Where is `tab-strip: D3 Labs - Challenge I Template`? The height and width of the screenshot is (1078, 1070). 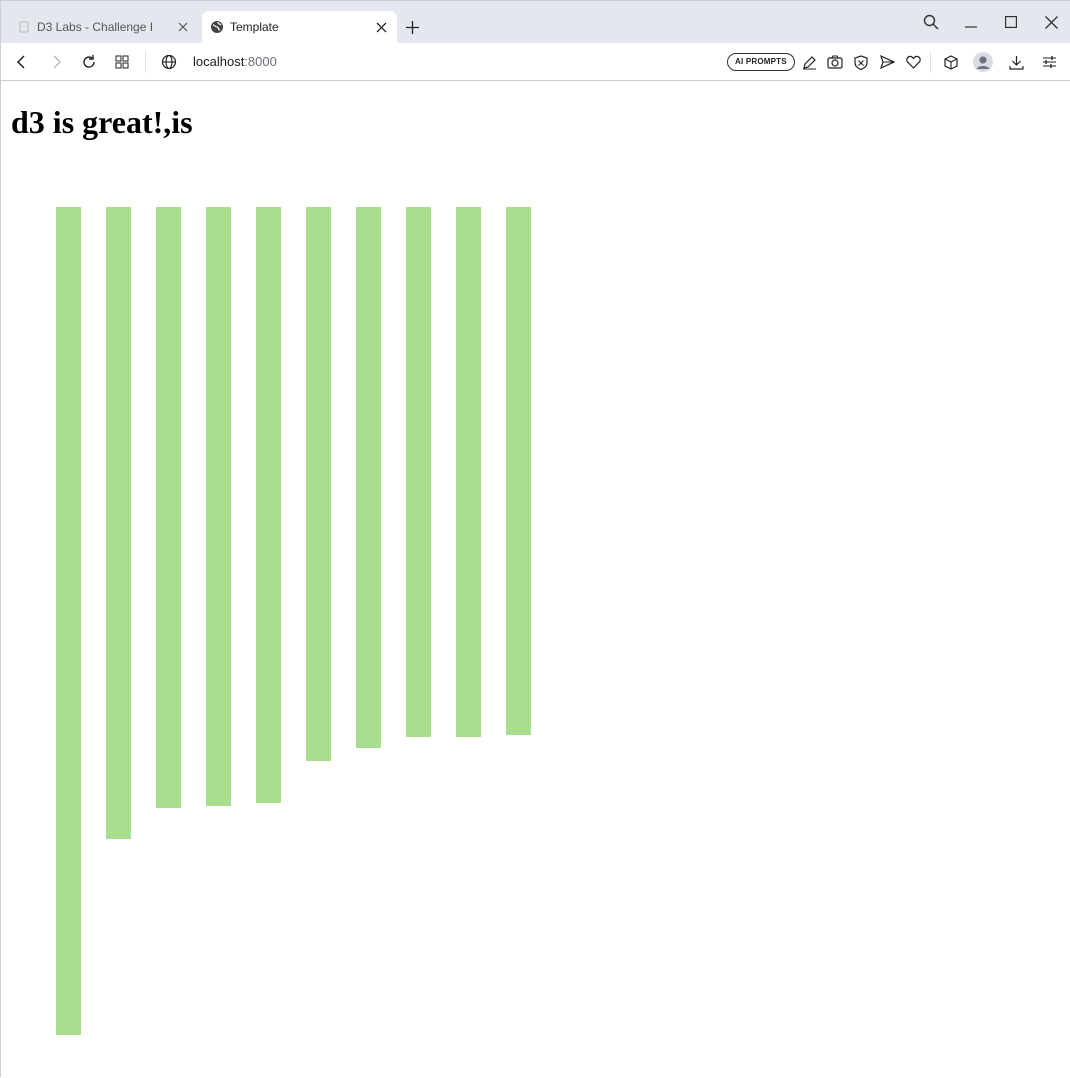 tab-strip: D3 Labs - Challenge I Template is located at coordinates (535, 22).